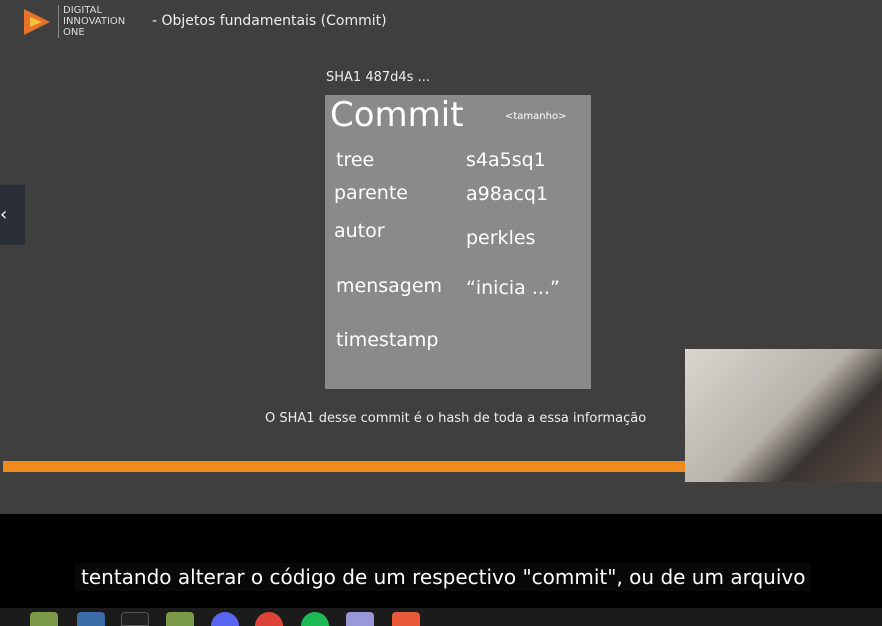 The image size is (882, 626). I want to click on slide-title: - Objetos fundamentais (Commit), so click(269, 21).